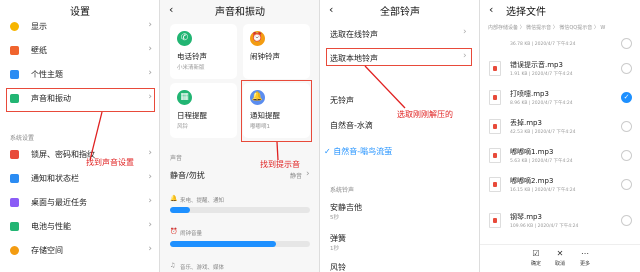 The image size is (640, 272). I want to click on file-row: 错误提示音.mp3 1.91 KB | 2020/4/7 下午4:24, so click(560, 70).